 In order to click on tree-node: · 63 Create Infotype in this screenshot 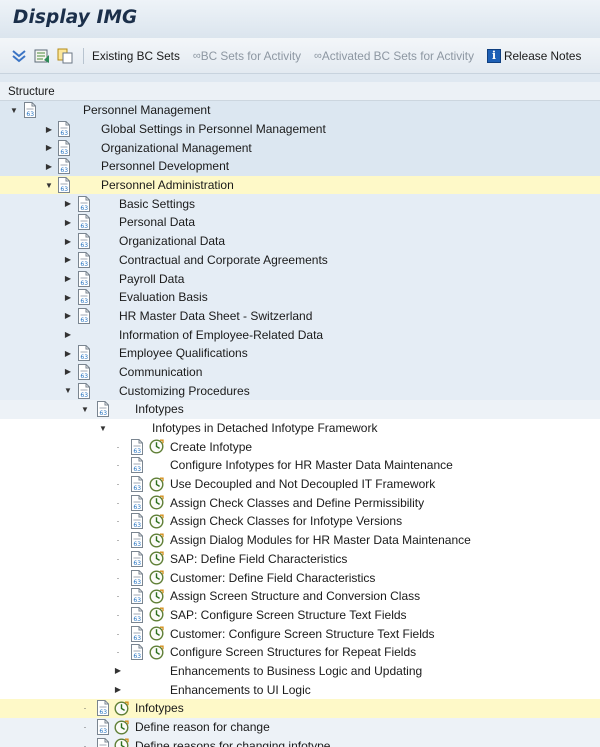, I will do `click(300, 447)`.